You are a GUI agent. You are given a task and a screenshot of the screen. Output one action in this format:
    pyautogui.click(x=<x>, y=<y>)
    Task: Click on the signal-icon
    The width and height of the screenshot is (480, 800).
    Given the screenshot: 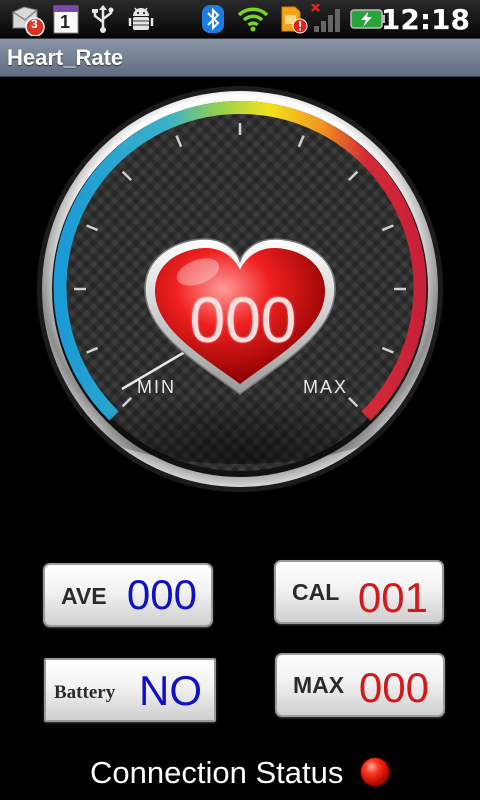 What is the action you would take?
    pyautogui.click(x=328, y=18)
    